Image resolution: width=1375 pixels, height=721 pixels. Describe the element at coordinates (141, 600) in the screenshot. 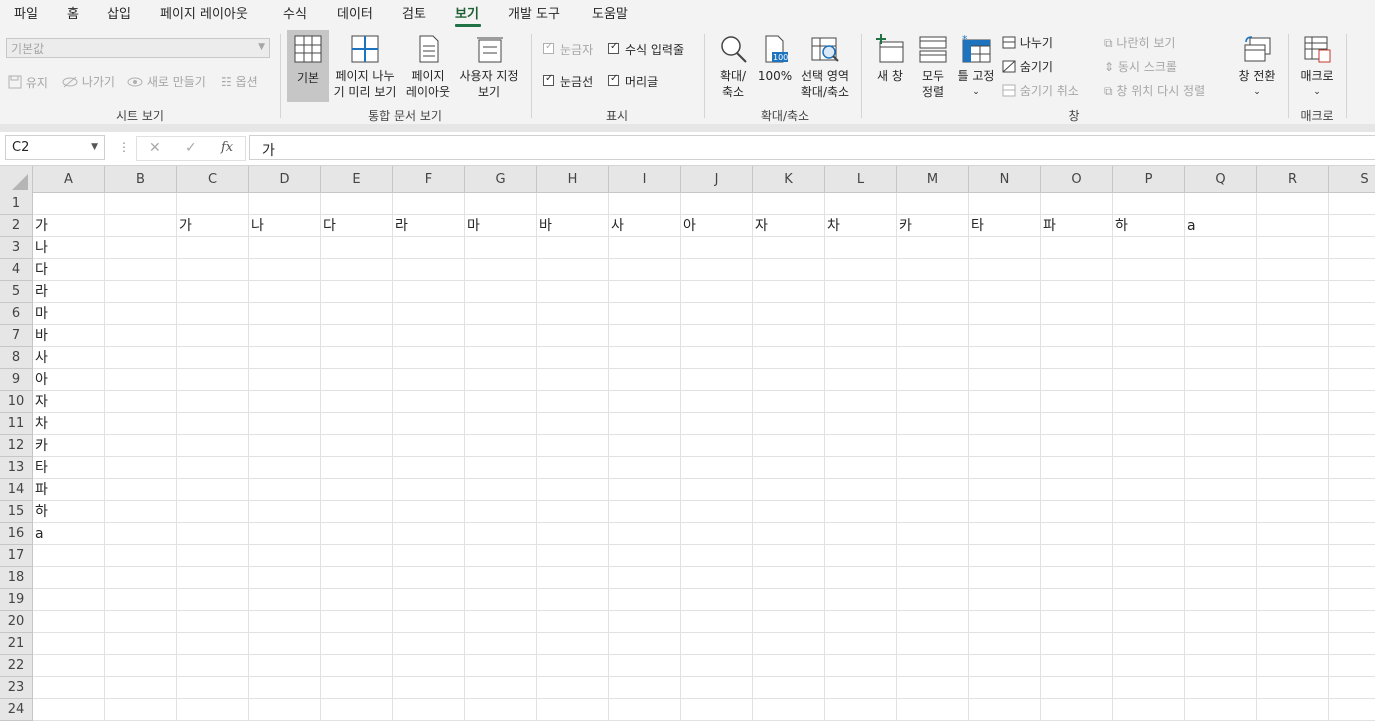

I see `cell-B19` at that location.